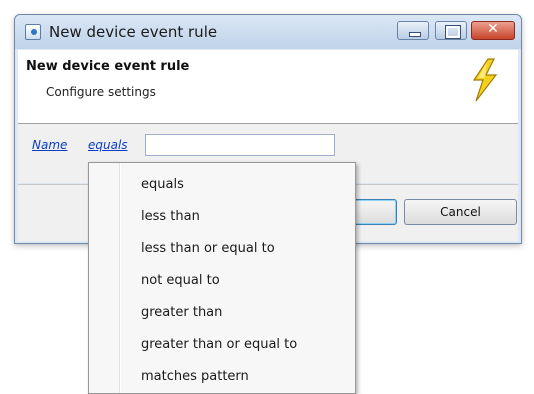 The height and width of the screenshot is (394, 534). What do you see at coordinates (485, 80) in the screenshot?
I see `lightning-bolt-icon` at bounding box center [485, 80].